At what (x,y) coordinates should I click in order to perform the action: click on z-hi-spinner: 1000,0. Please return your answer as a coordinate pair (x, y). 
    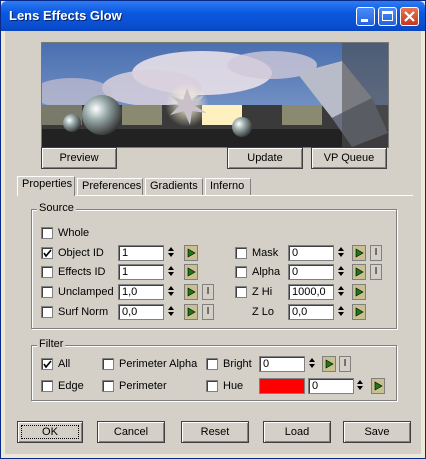
    Looking at the image, I should click on (311, 292).